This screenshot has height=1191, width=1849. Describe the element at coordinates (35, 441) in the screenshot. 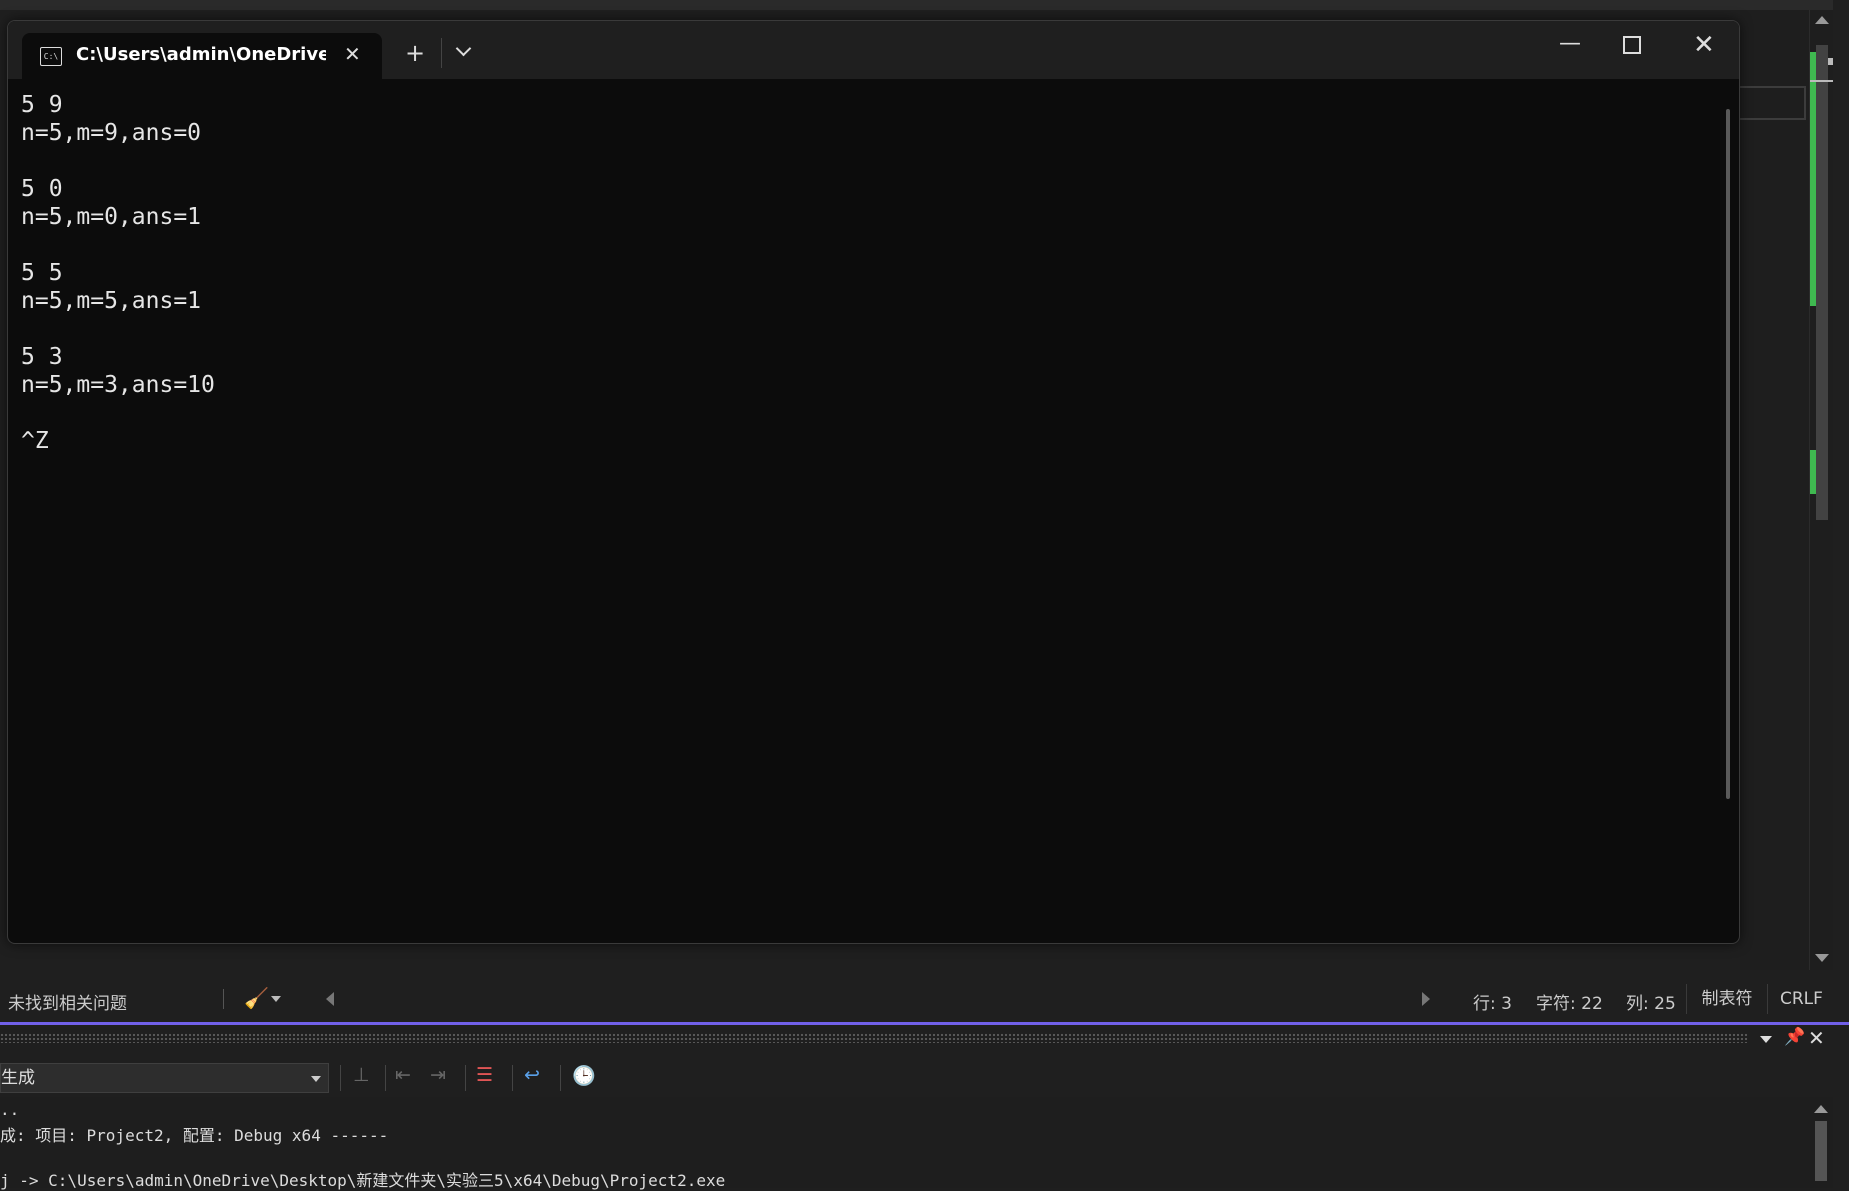

I see `console-line: ^Z` at that location.